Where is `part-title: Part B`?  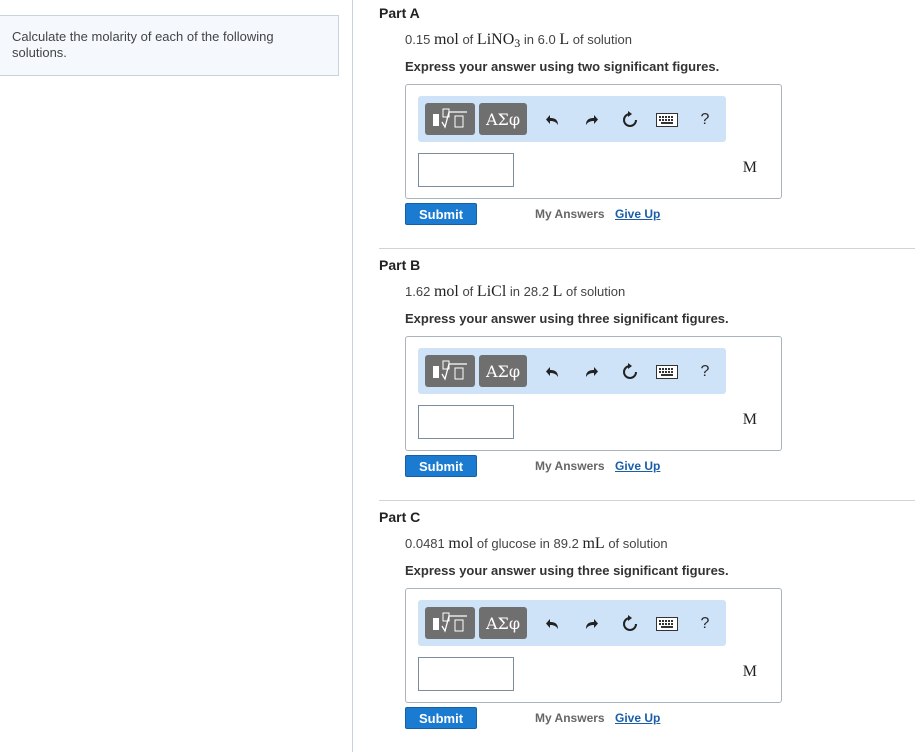
part-title: Part B is located at coordinates (400, 265).